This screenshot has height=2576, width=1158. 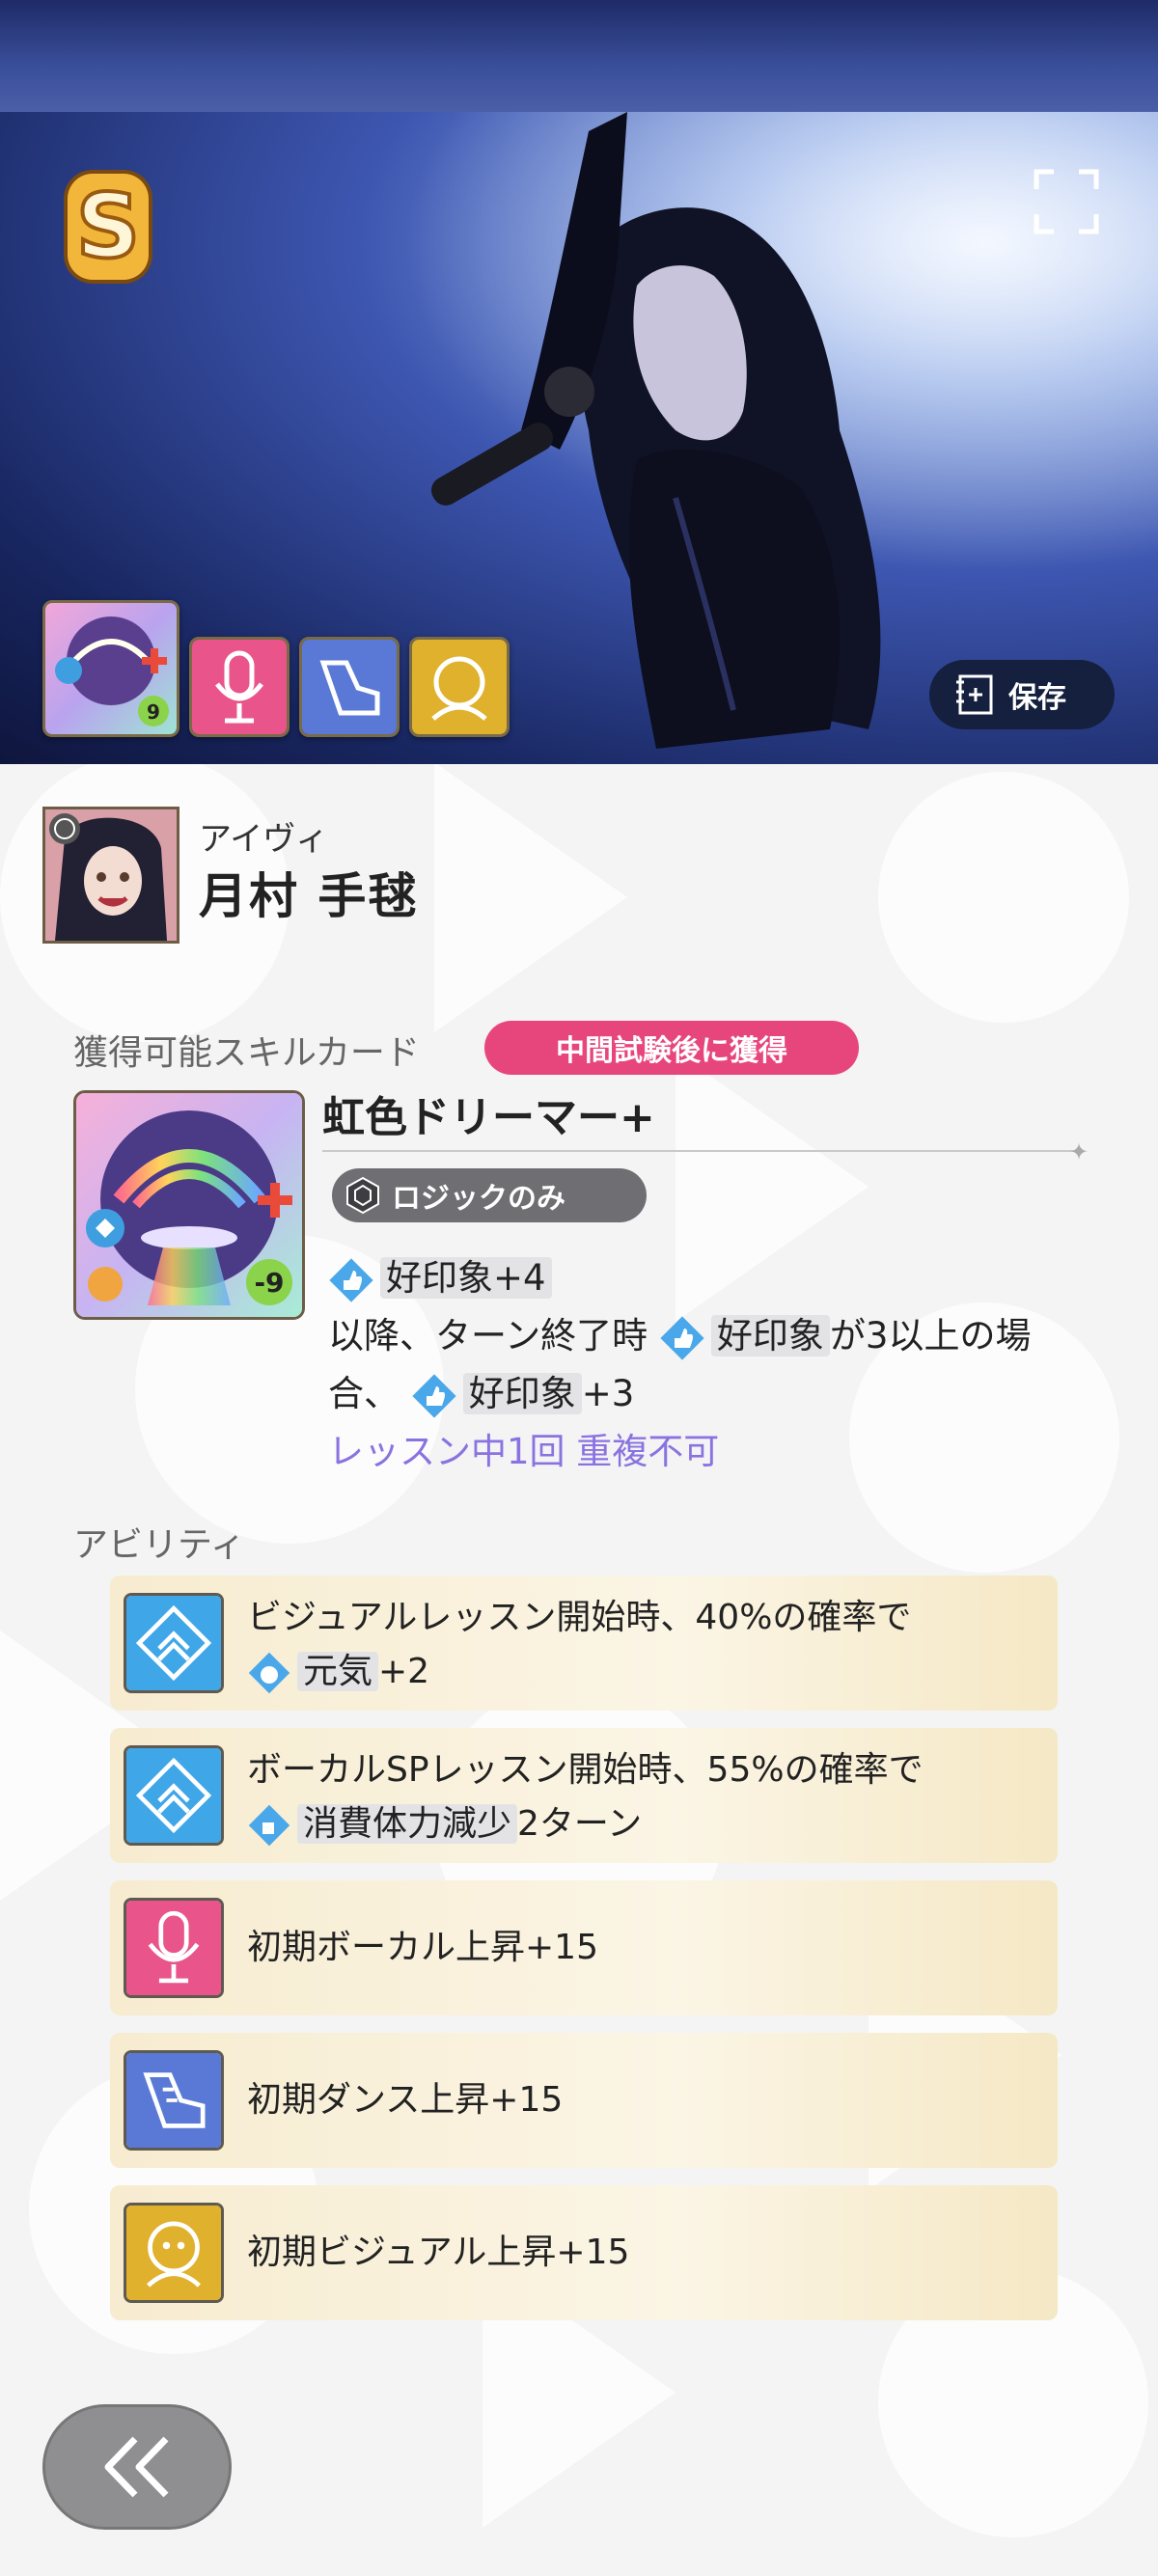 I want to click on back-button, so click(x=137, y=2467).